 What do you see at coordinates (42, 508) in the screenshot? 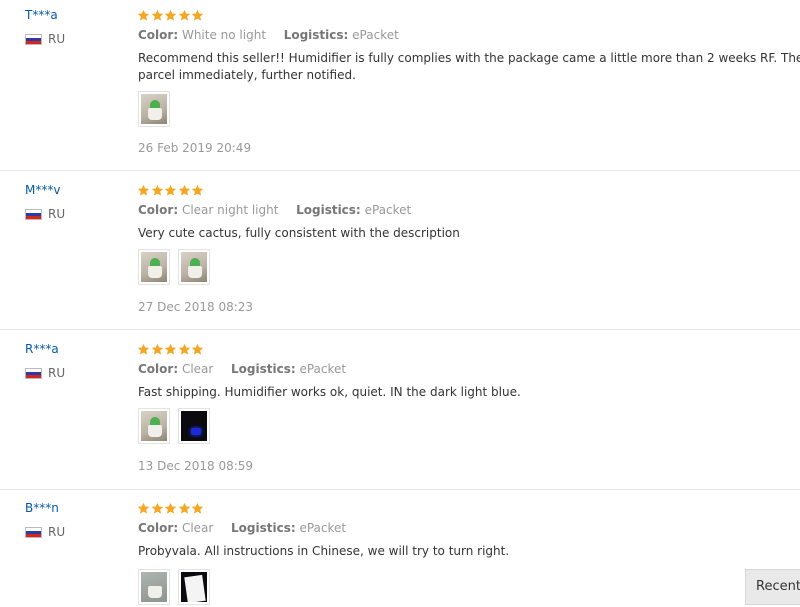
I see `reviewer-name: B***n` at bounding box center [42, 508].